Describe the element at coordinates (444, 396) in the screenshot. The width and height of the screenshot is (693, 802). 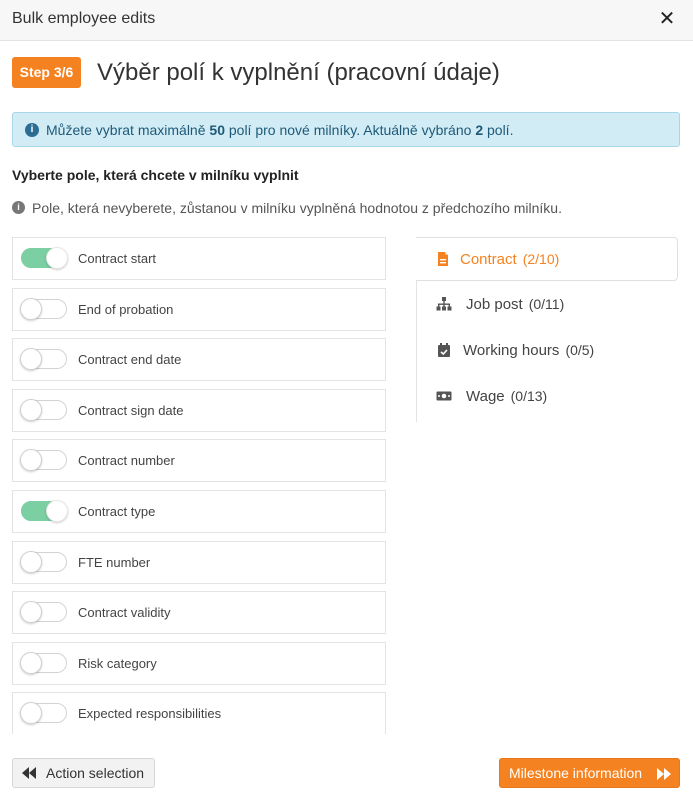
I see `money-icon` at that location.